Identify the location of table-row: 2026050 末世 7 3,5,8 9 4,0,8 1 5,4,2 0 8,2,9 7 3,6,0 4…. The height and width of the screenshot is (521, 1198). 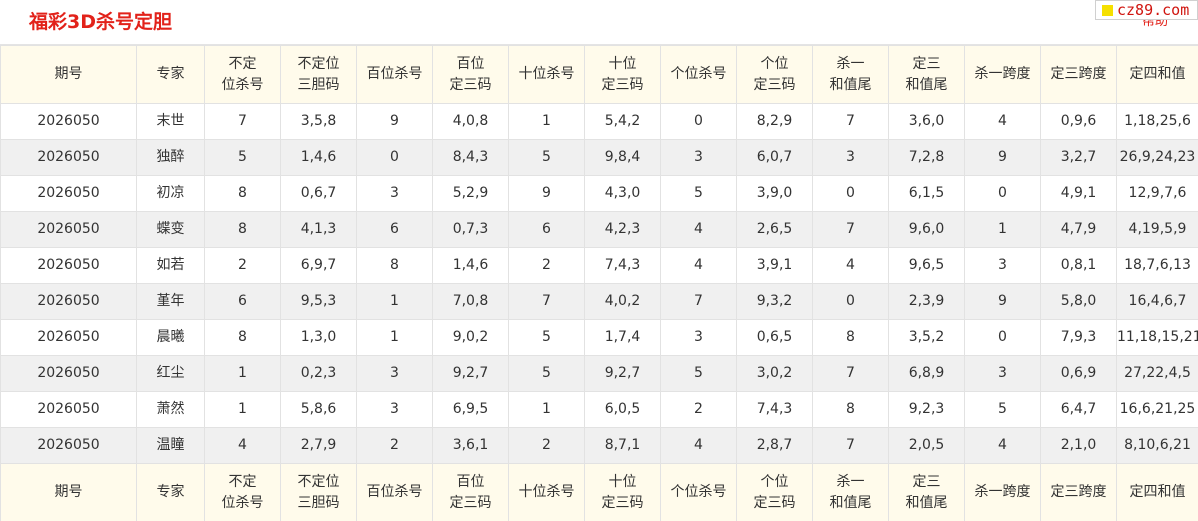
(599, 121).